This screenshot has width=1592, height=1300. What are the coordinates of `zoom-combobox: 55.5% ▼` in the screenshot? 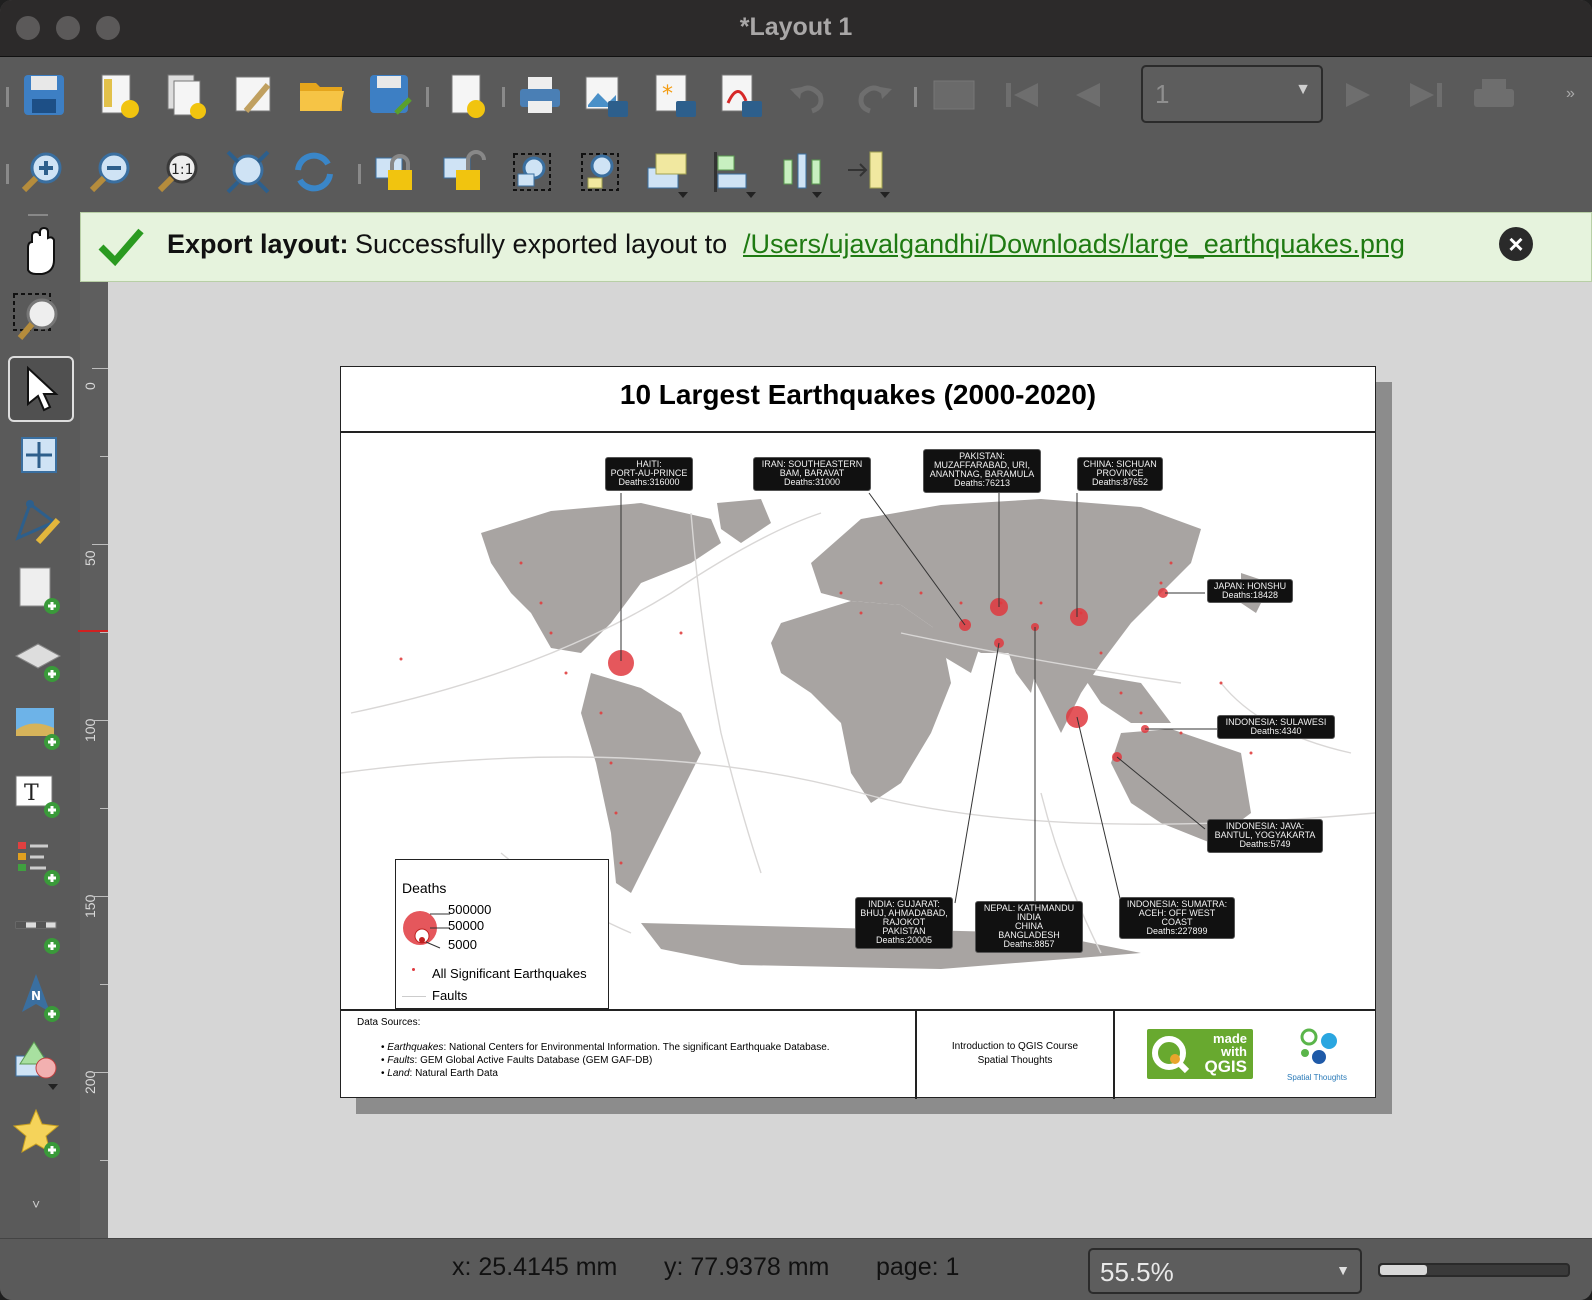 It's located at (1225, 1271).